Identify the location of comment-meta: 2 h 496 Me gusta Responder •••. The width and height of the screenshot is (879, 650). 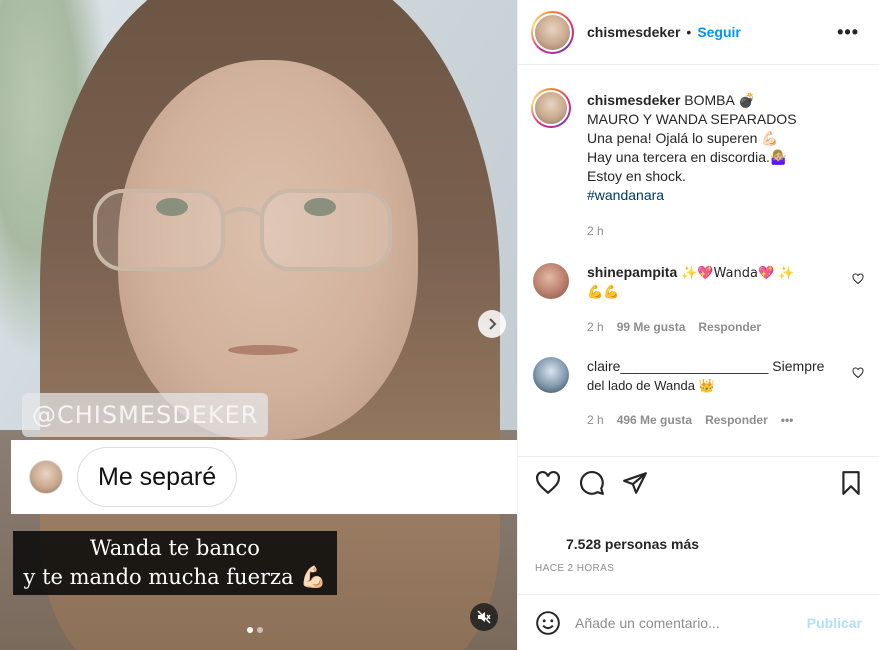
(705, 420).